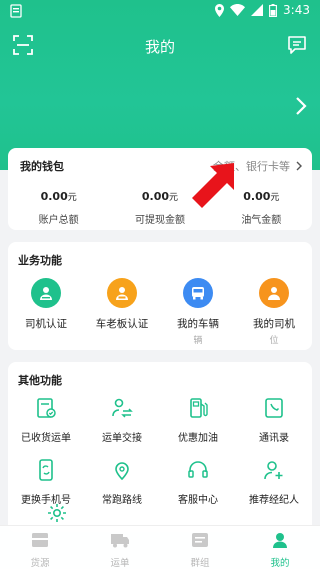 This screenshot has width=320, height=569. Describe the element at coordinates (299, 166) in the screenshot. I see `chevron-right-icon` at that location.